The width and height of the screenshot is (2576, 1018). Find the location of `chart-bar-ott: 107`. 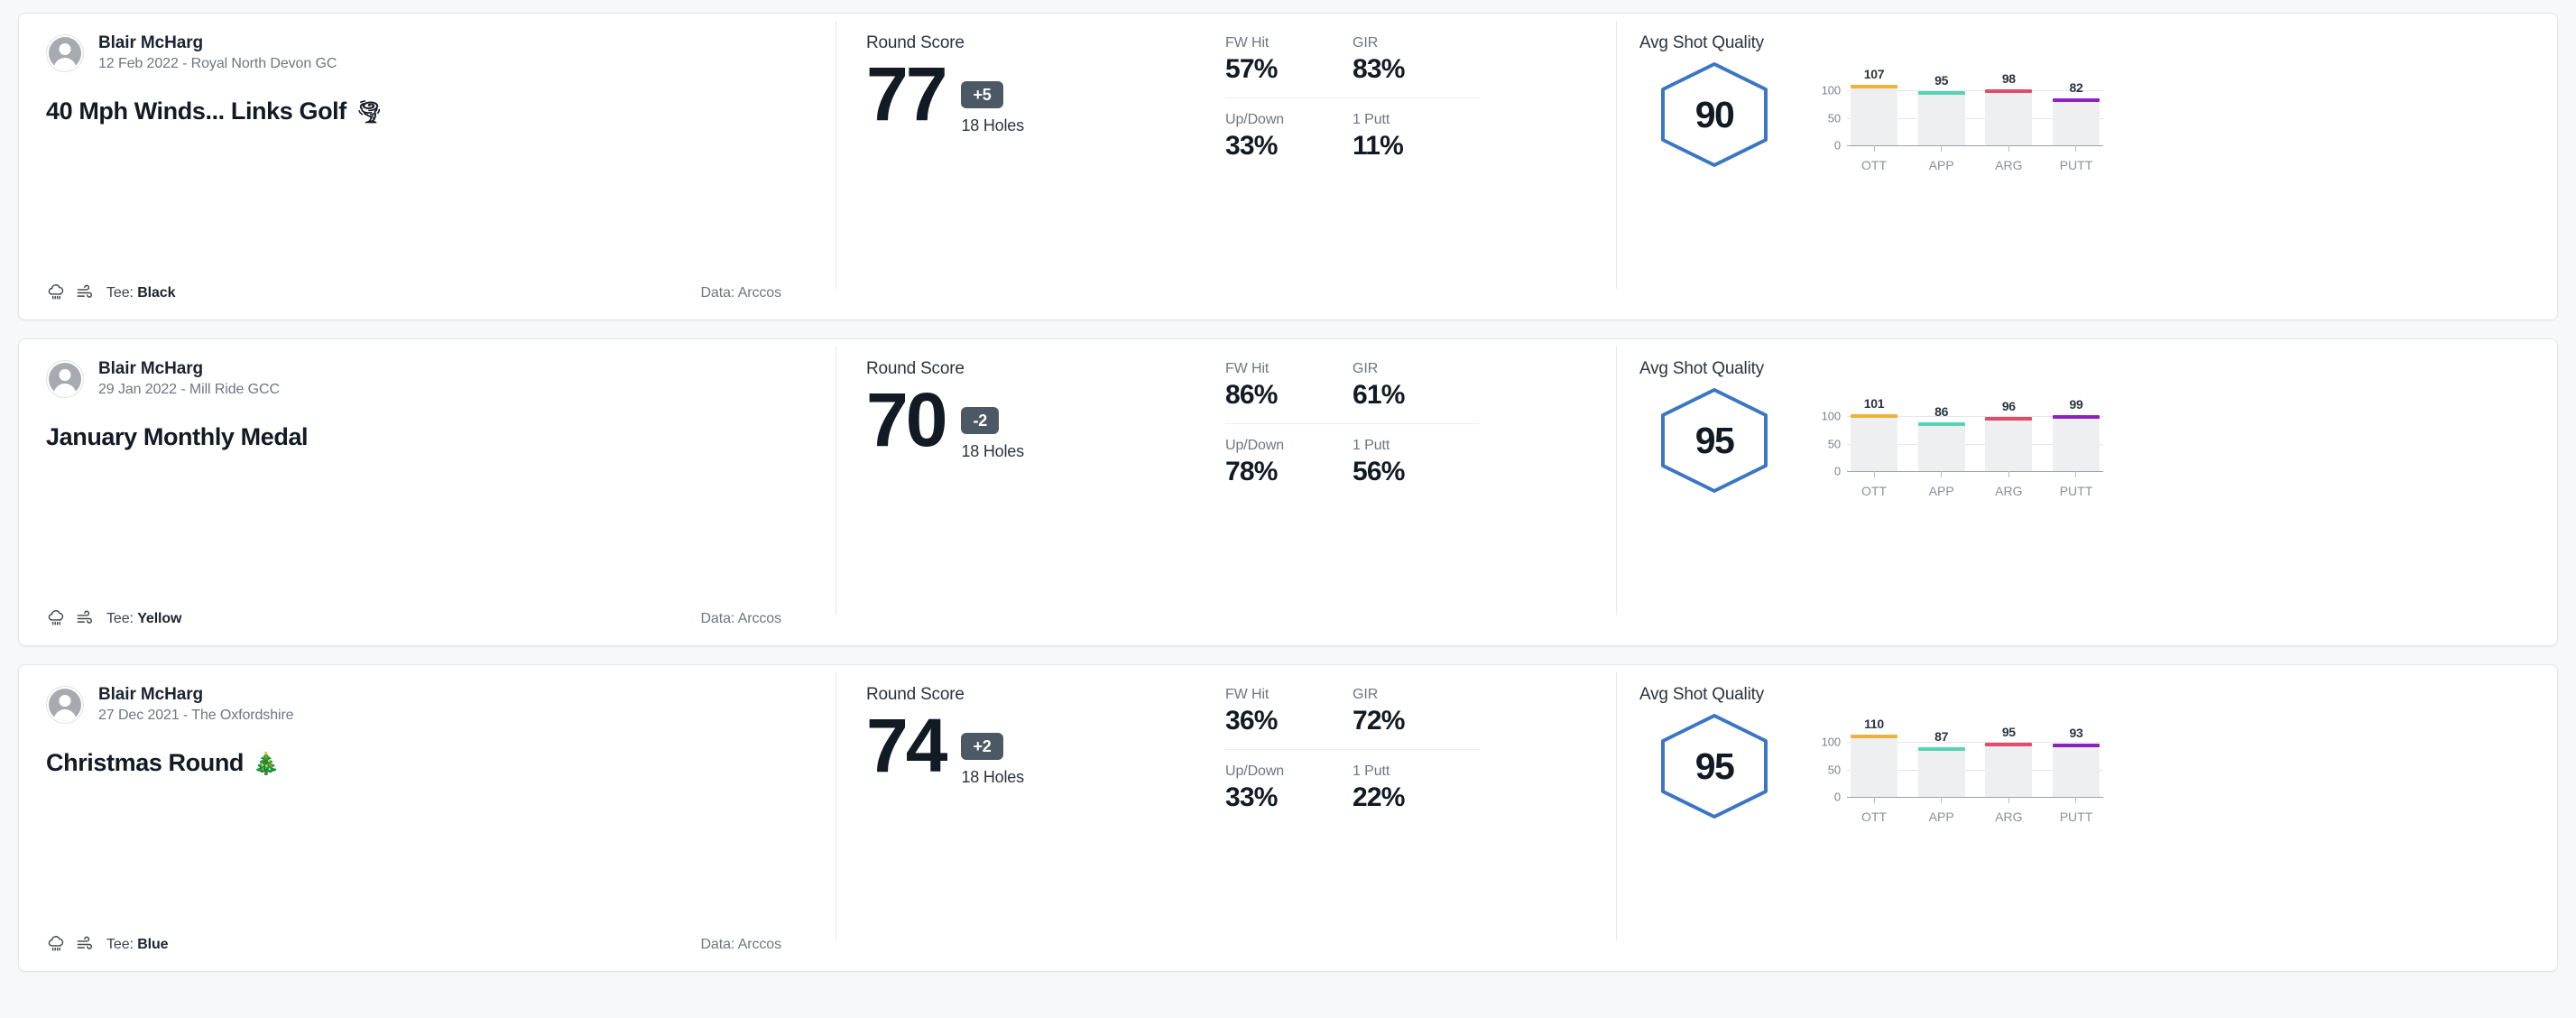

chart-bar-ott: 107 is located at coordinates (1874, 106).